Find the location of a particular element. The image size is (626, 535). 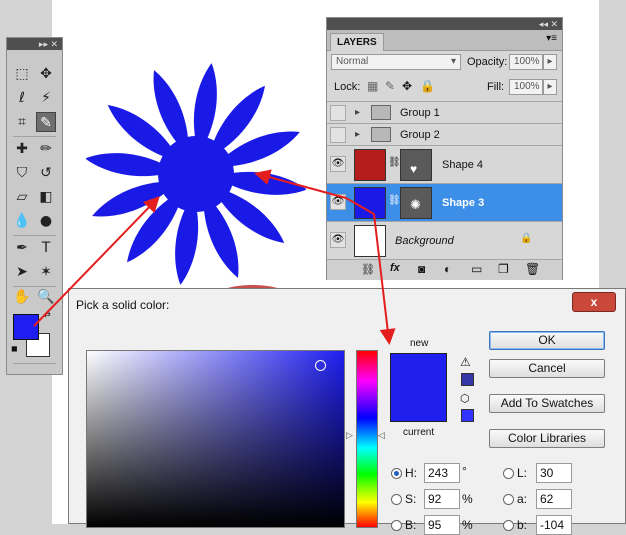

arrow-to-shape is located at coordinates (96, 261).